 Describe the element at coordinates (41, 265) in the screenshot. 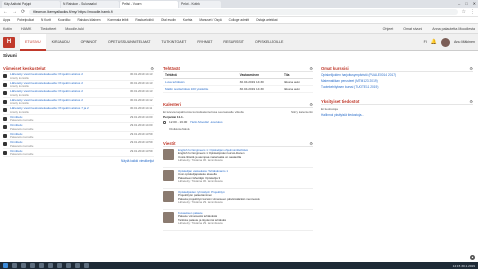

I see `browser-icon` at that location.